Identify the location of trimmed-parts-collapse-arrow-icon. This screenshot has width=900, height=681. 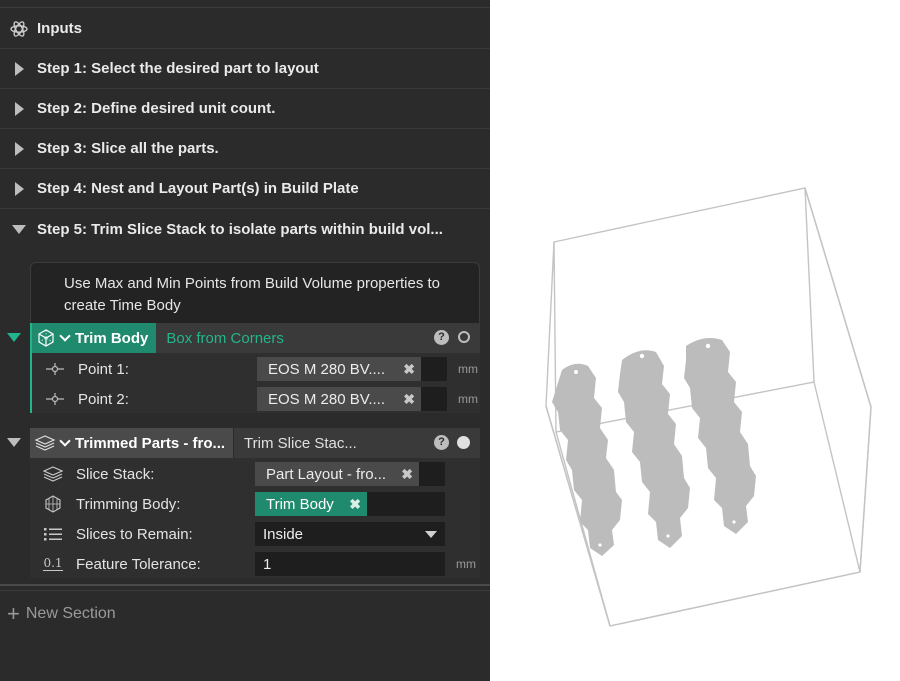
(14, 442).